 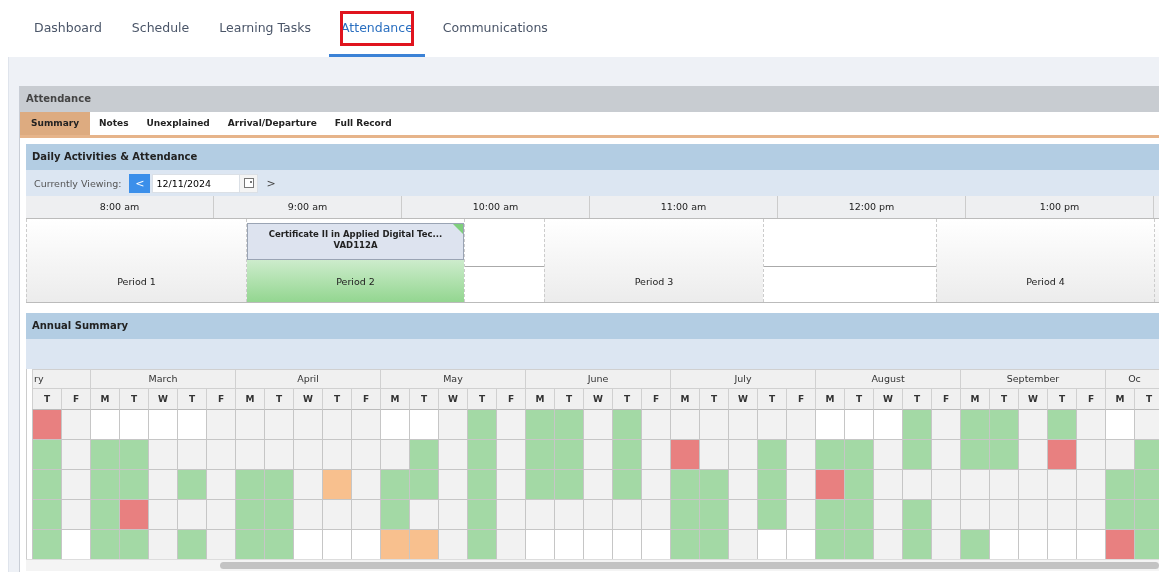 I want to click on calendar-icon, so click(x=249, y=183).